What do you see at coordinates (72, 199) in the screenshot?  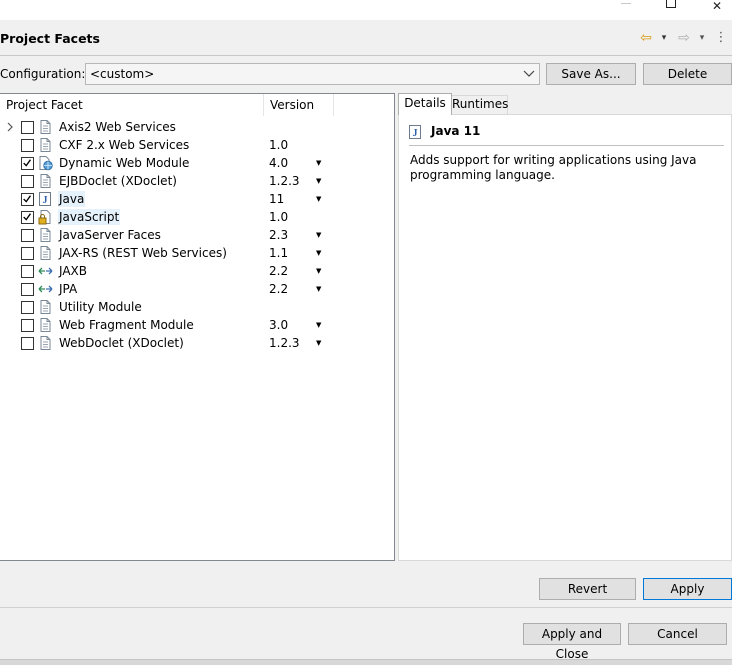 I see `facet-name: Java` at bounding box center [72, 199].